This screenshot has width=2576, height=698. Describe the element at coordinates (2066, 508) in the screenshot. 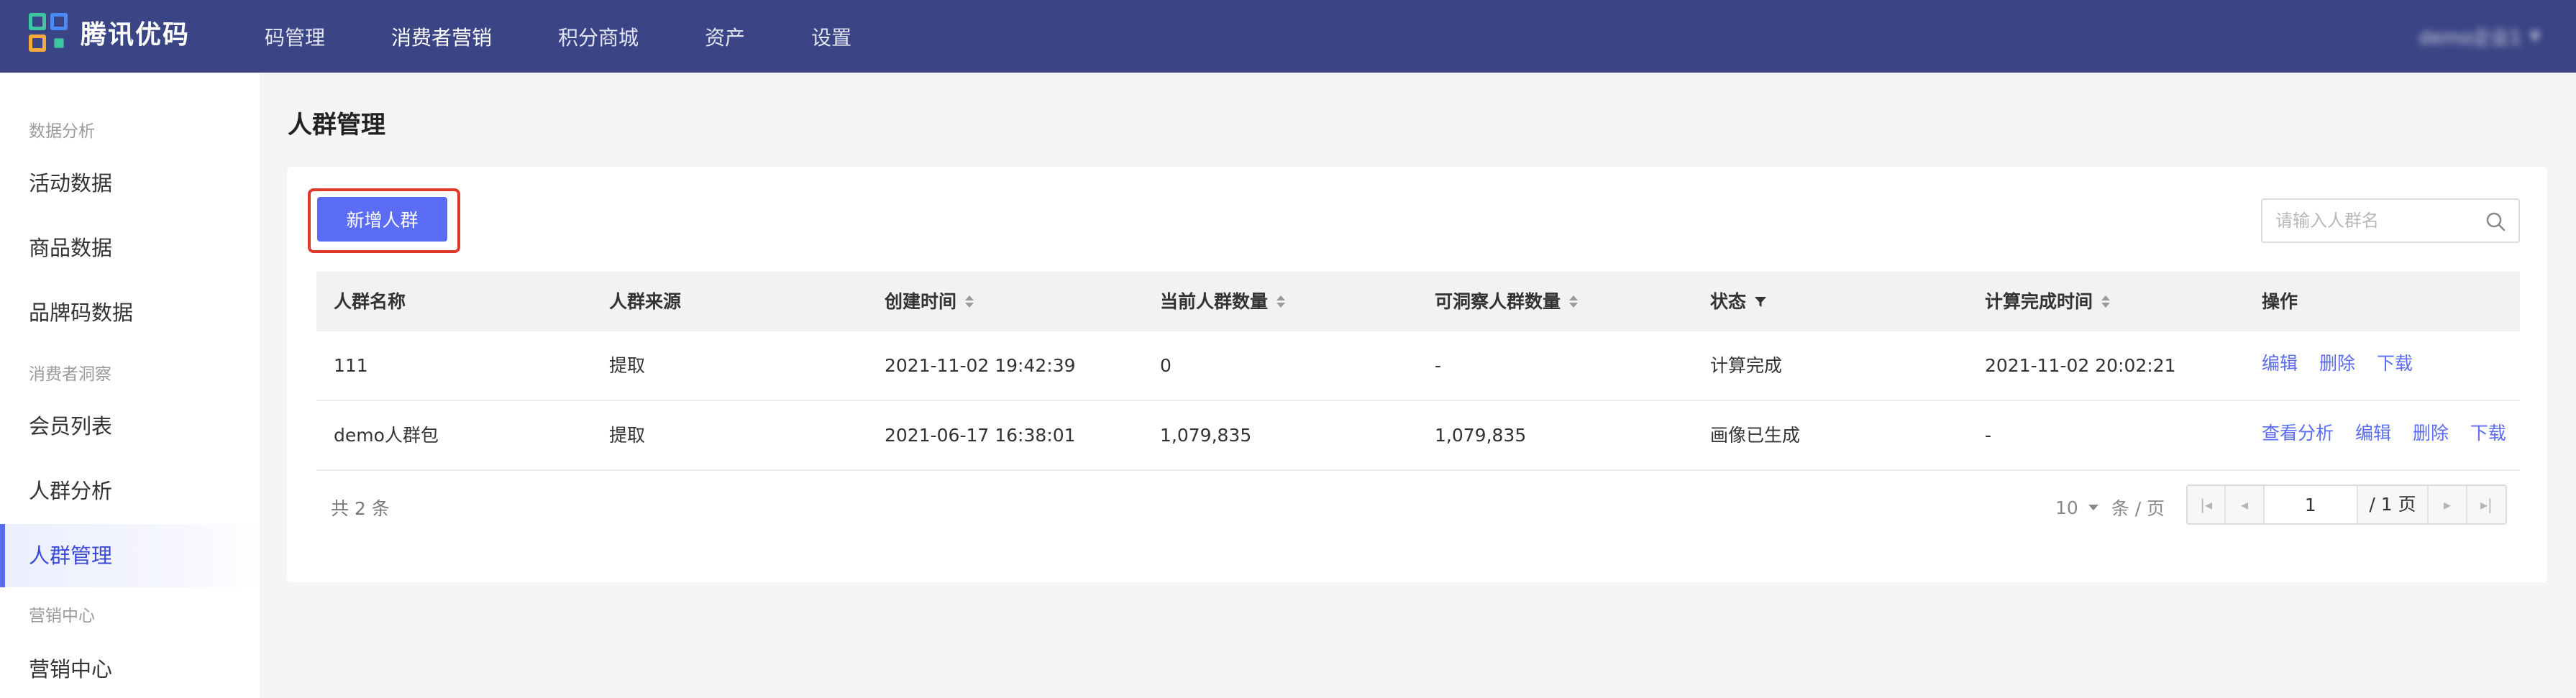

I see `page-size-value: 10` at that location.